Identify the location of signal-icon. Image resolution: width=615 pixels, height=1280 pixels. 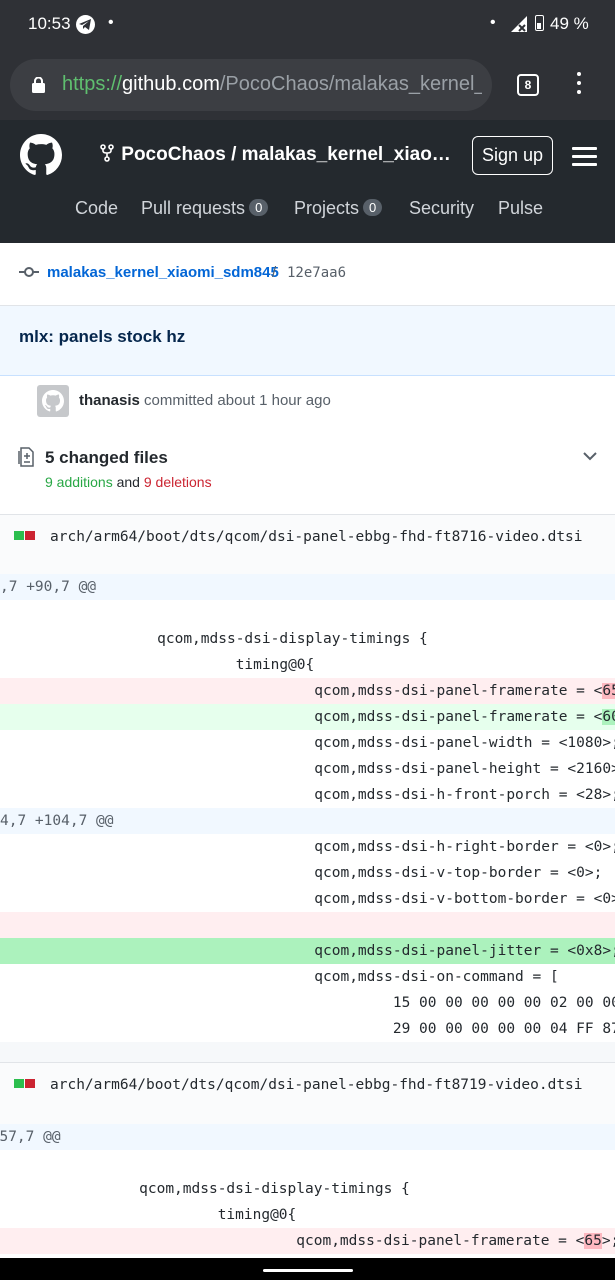
(519, 24).